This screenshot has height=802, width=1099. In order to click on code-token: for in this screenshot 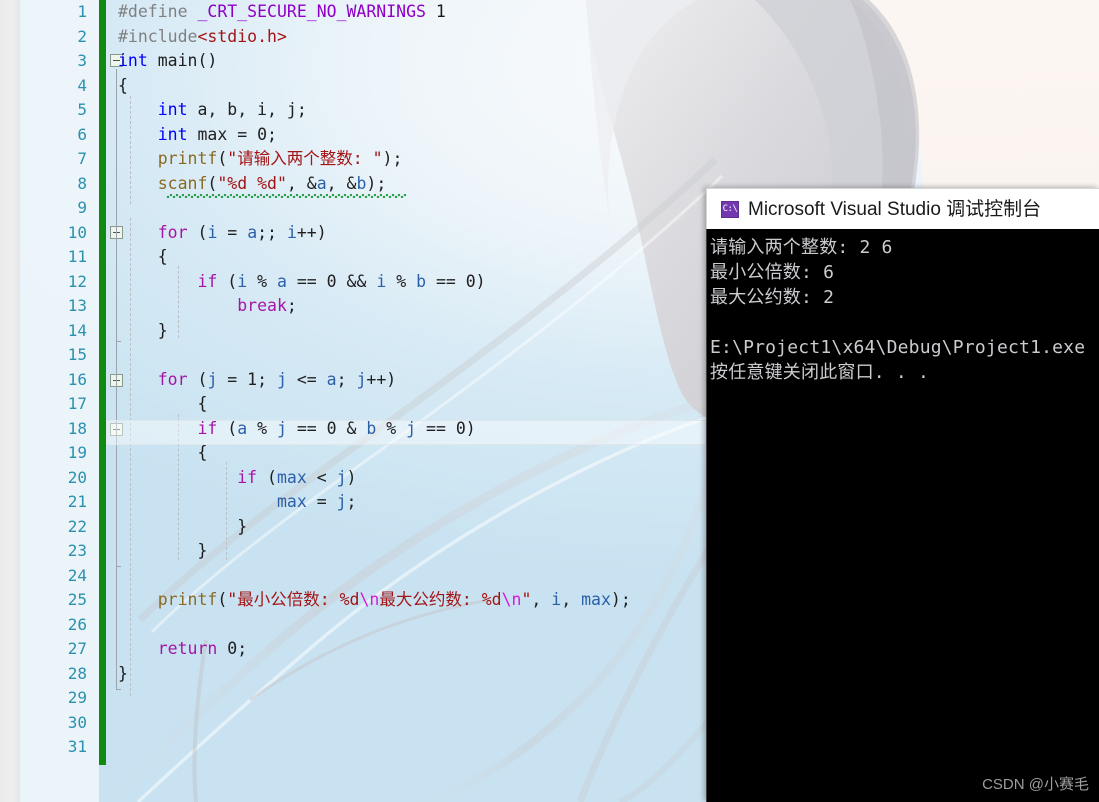, I will do `click(172, 232)`.